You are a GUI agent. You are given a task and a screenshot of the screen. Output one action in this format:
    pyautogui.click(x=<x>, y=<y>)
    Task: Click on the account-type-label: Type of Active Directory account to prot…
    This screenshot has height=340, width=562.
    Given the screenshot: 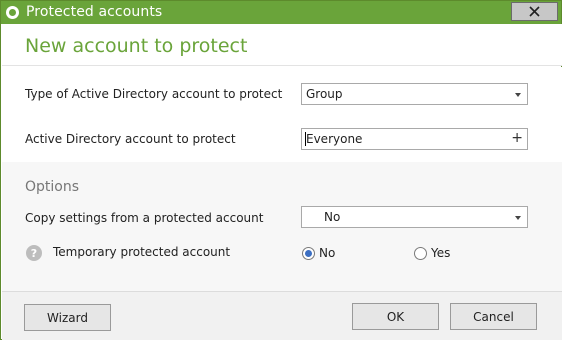 What is the action you would take?
    pyautogui.click(x=154, y=94)
    